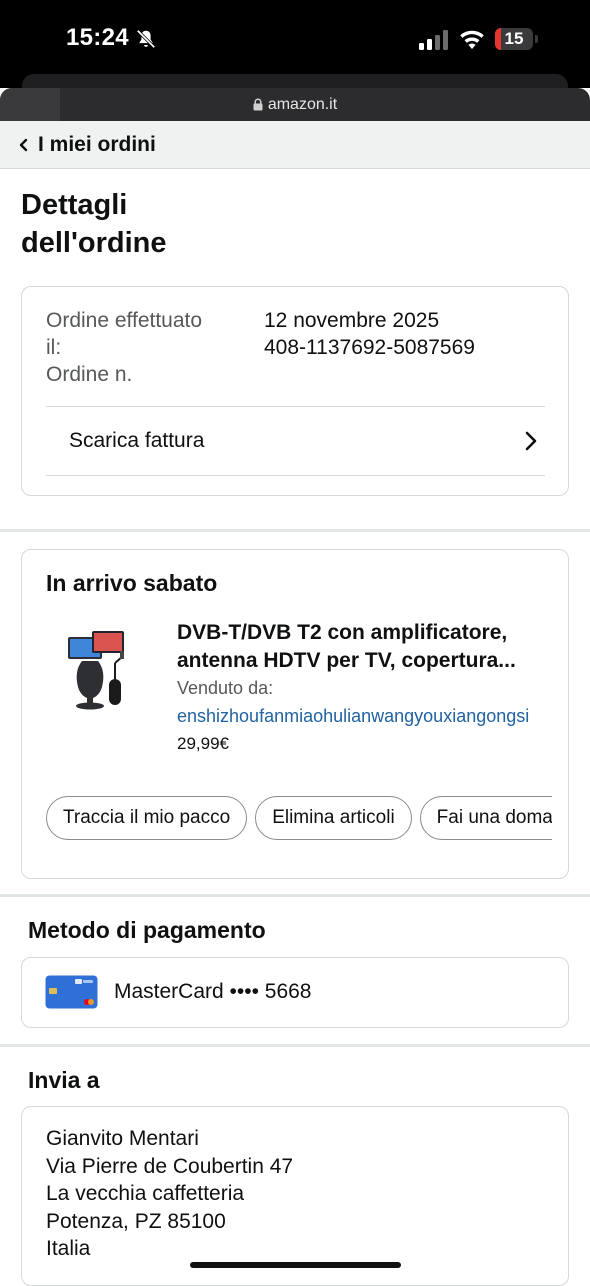 The height and width of the screenshot is (1286, 590). I want to click on track-package-button: Traccia il mio pacco, so click(147, 818).